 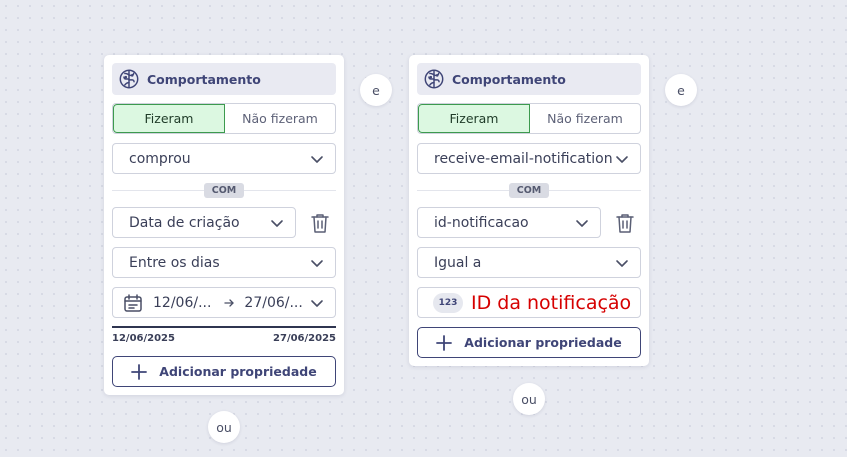 I want to click on event-select: comprou, so click(x=224, y=158).